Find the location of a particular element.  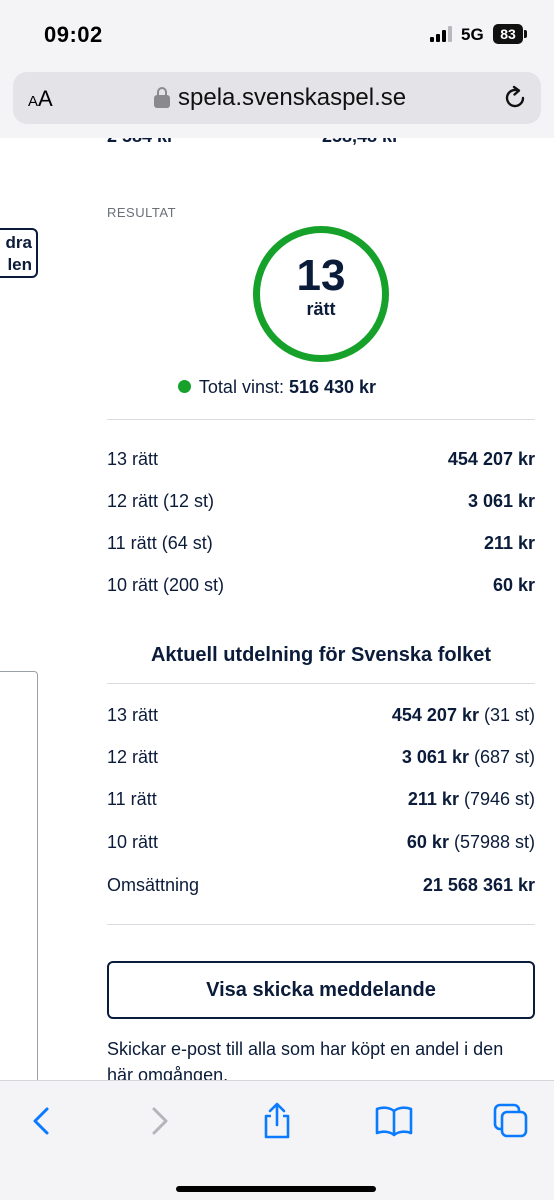

left-card is located at coordinates (19, 875).